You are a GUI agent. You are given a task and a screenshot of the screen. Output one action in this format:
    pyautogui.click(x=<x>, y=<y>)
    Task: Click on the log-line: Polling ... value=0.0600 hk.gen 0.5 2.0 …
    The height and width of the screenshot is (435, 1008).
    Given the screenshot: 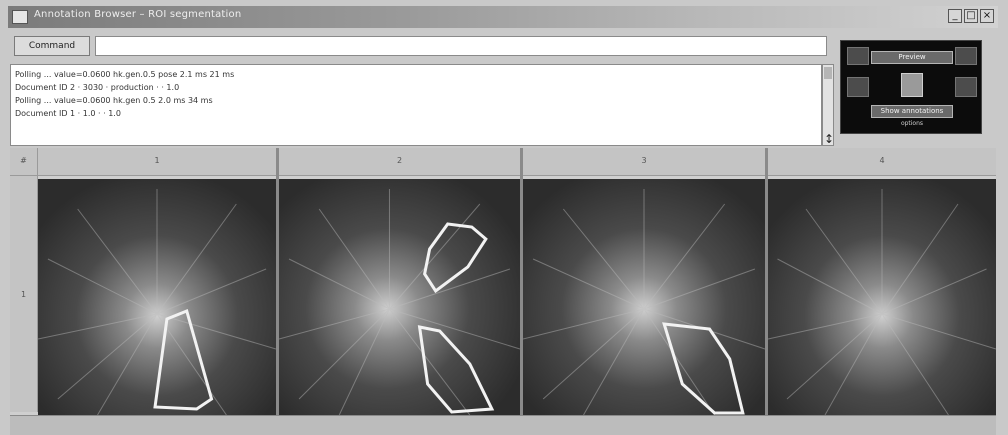 What is the action you would take?
    pyautogui.click(x=114, y=100)
    